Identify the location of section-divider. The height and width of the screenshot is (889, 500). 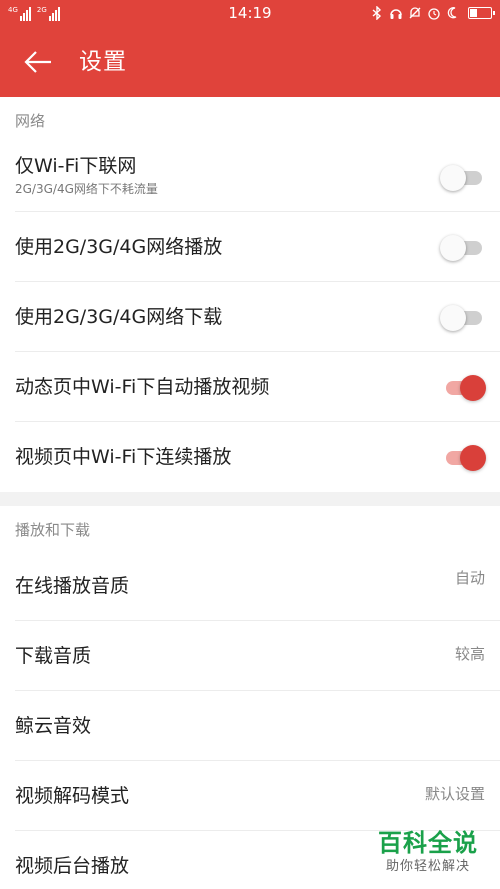
(250, 499).